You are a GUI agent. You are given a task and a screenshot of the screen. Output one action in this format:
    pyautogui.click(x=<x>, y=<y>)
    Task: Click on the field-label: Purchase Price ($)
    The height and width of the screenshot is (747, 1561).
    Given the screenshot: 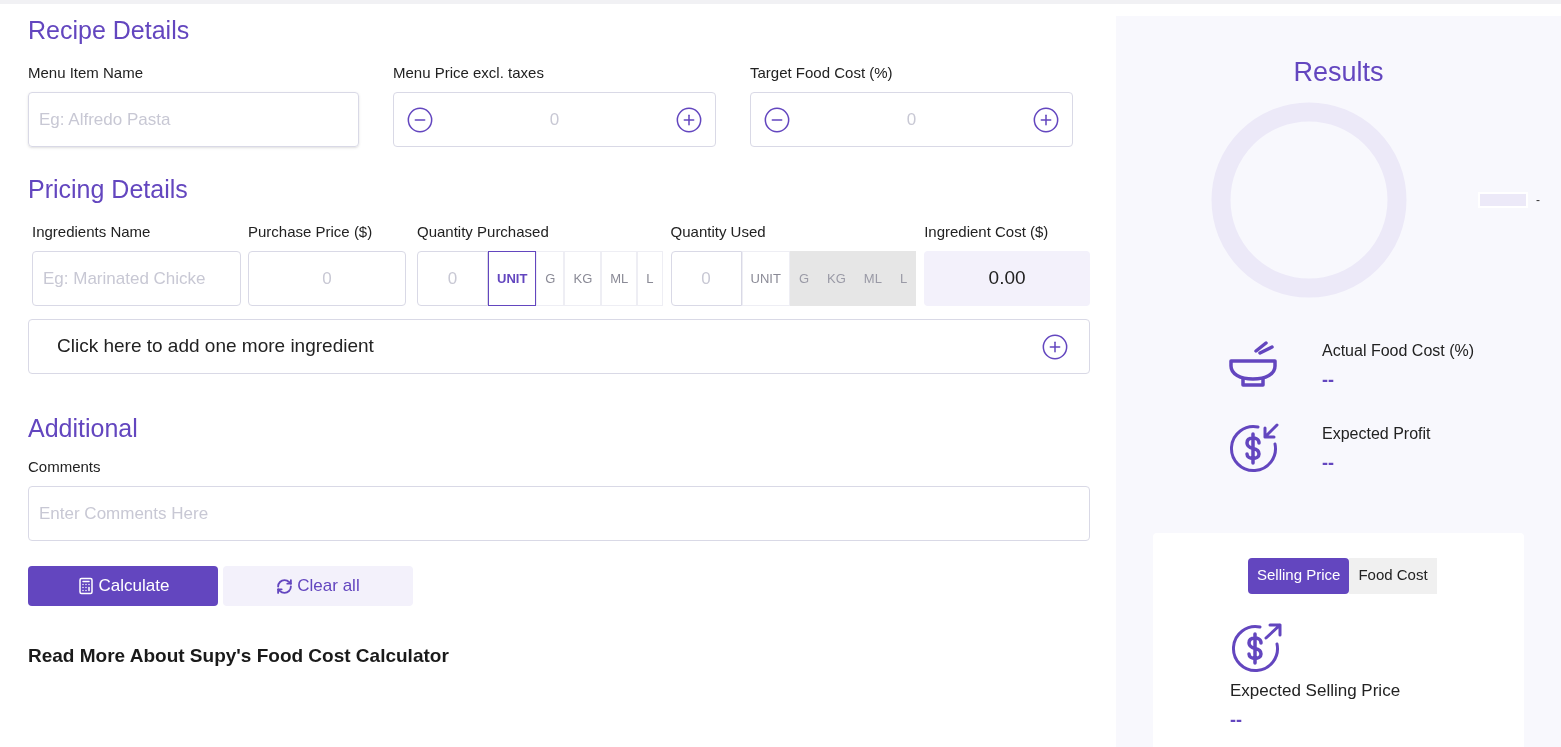 What is the action you would take?
    pyautogui.click(x=311, y=231)
    